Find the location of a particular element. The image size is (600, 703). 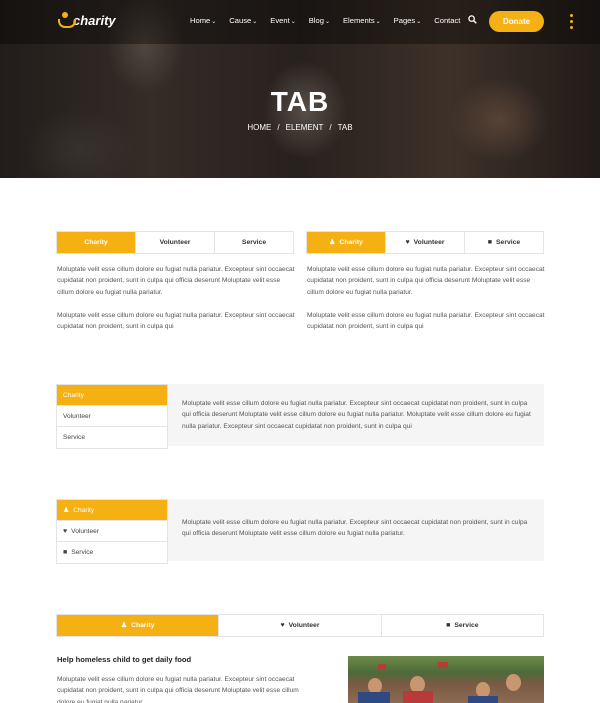

logo: charity is located at coordinates (87, 20).